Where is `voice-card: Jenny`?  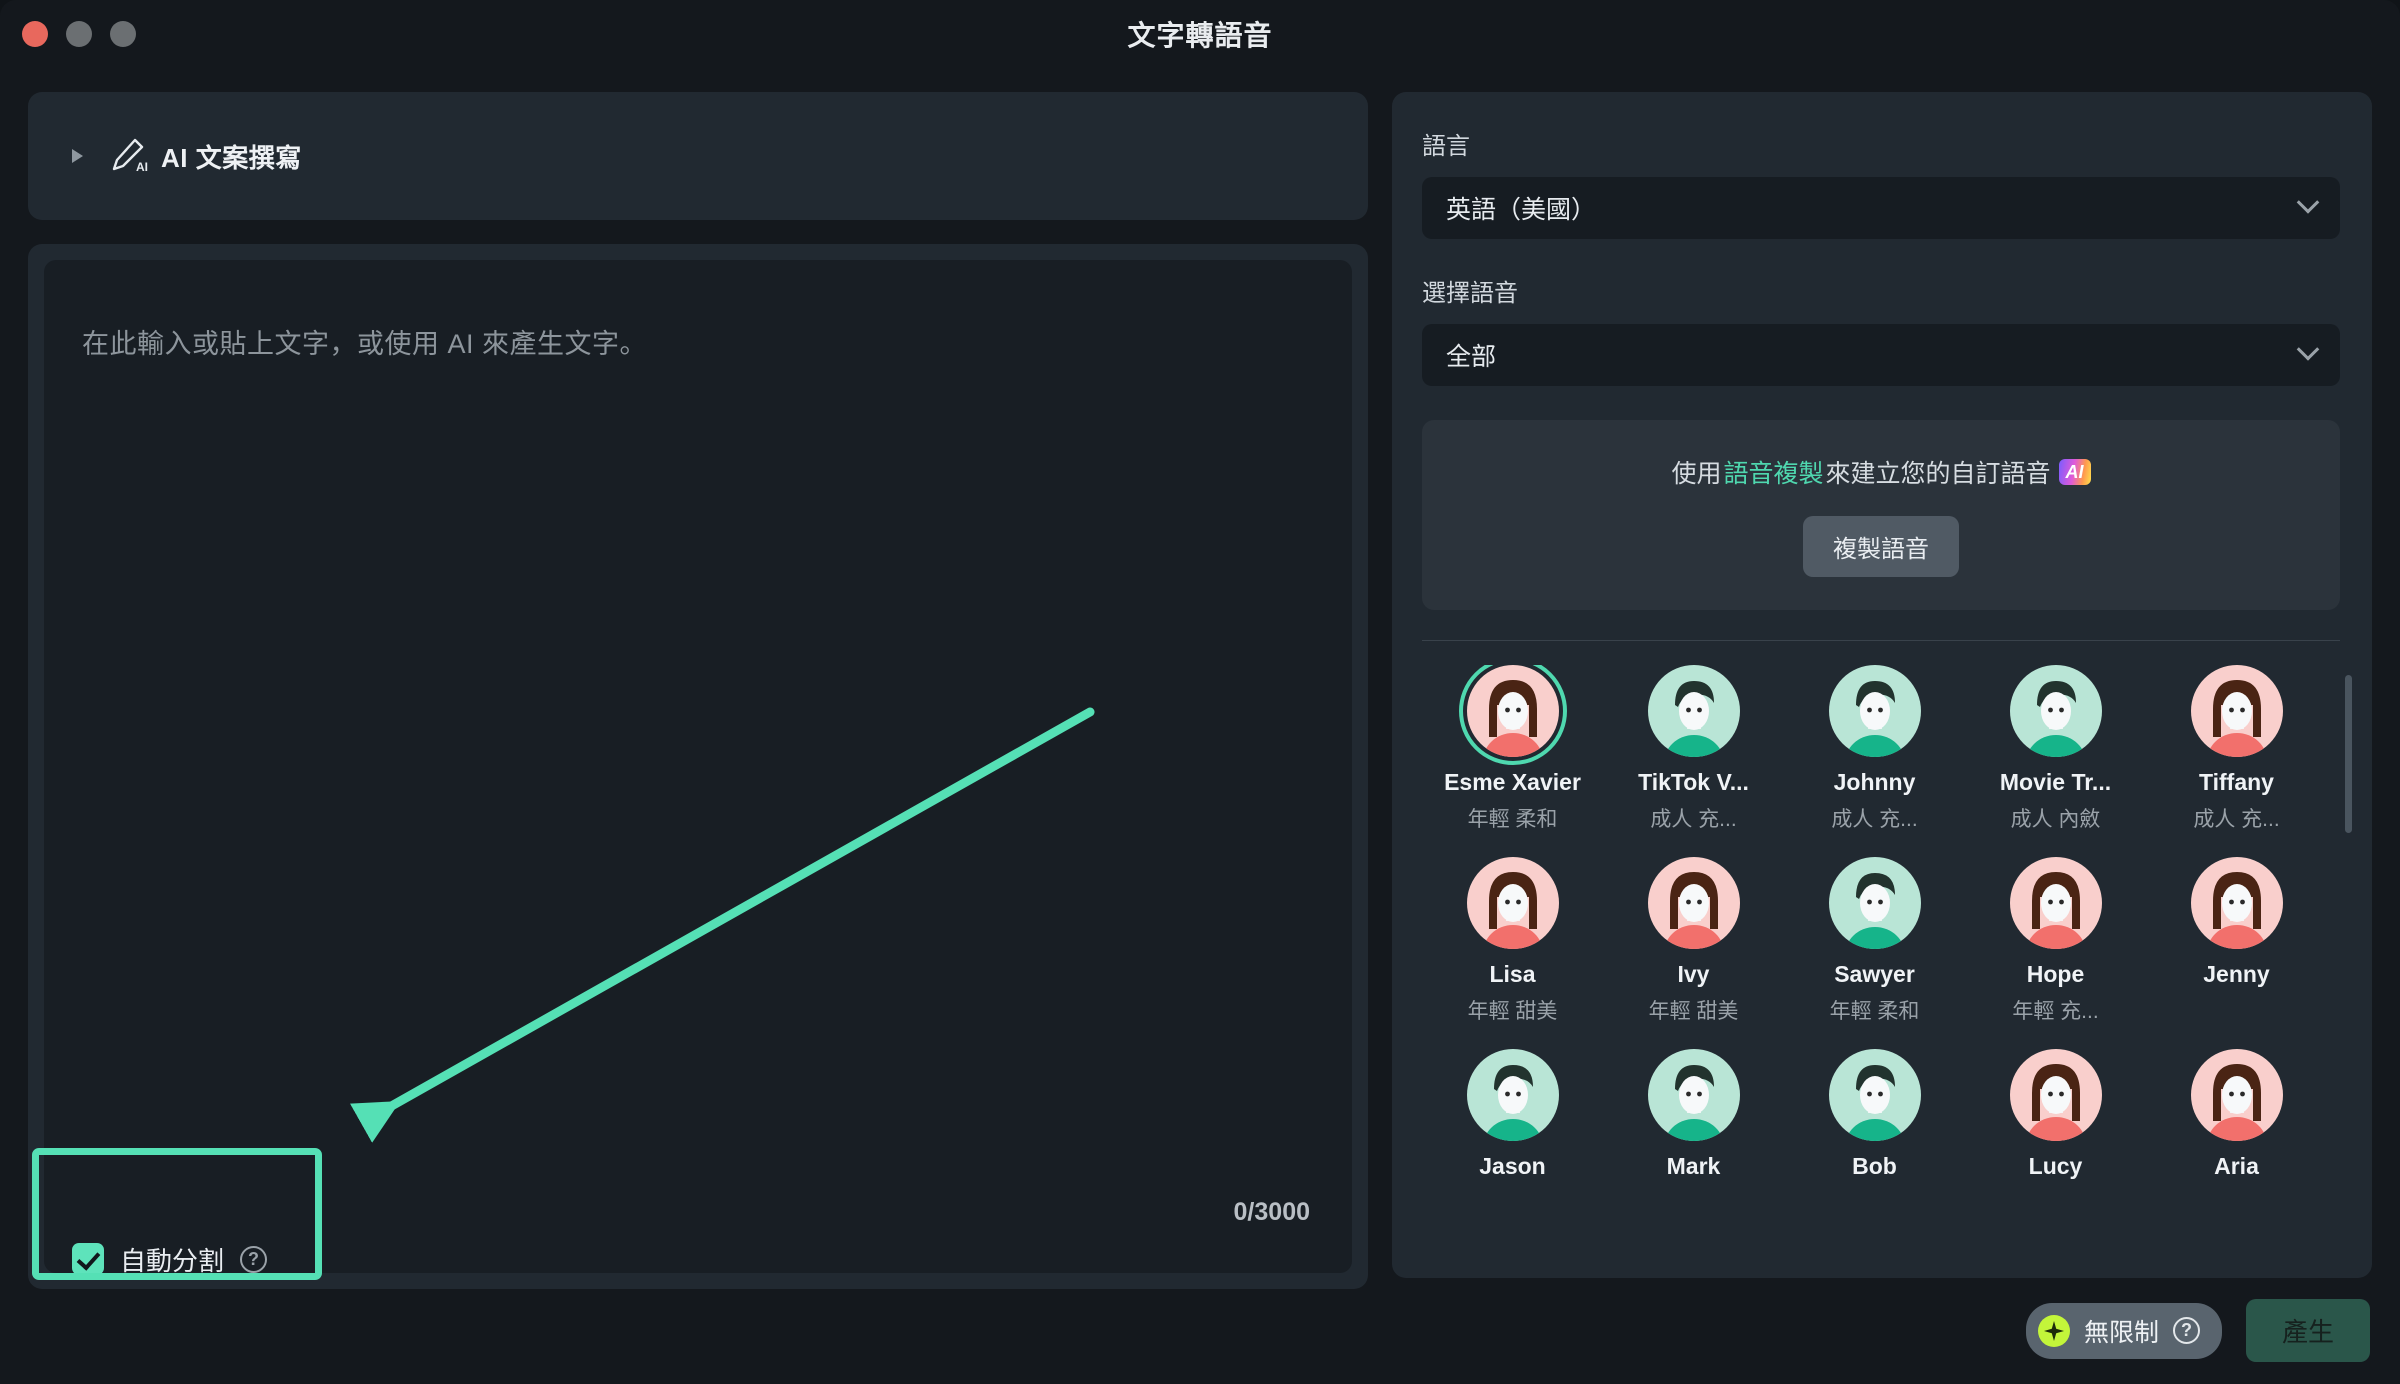
voice-card: Jenny is located at coordinates (2236, 941).